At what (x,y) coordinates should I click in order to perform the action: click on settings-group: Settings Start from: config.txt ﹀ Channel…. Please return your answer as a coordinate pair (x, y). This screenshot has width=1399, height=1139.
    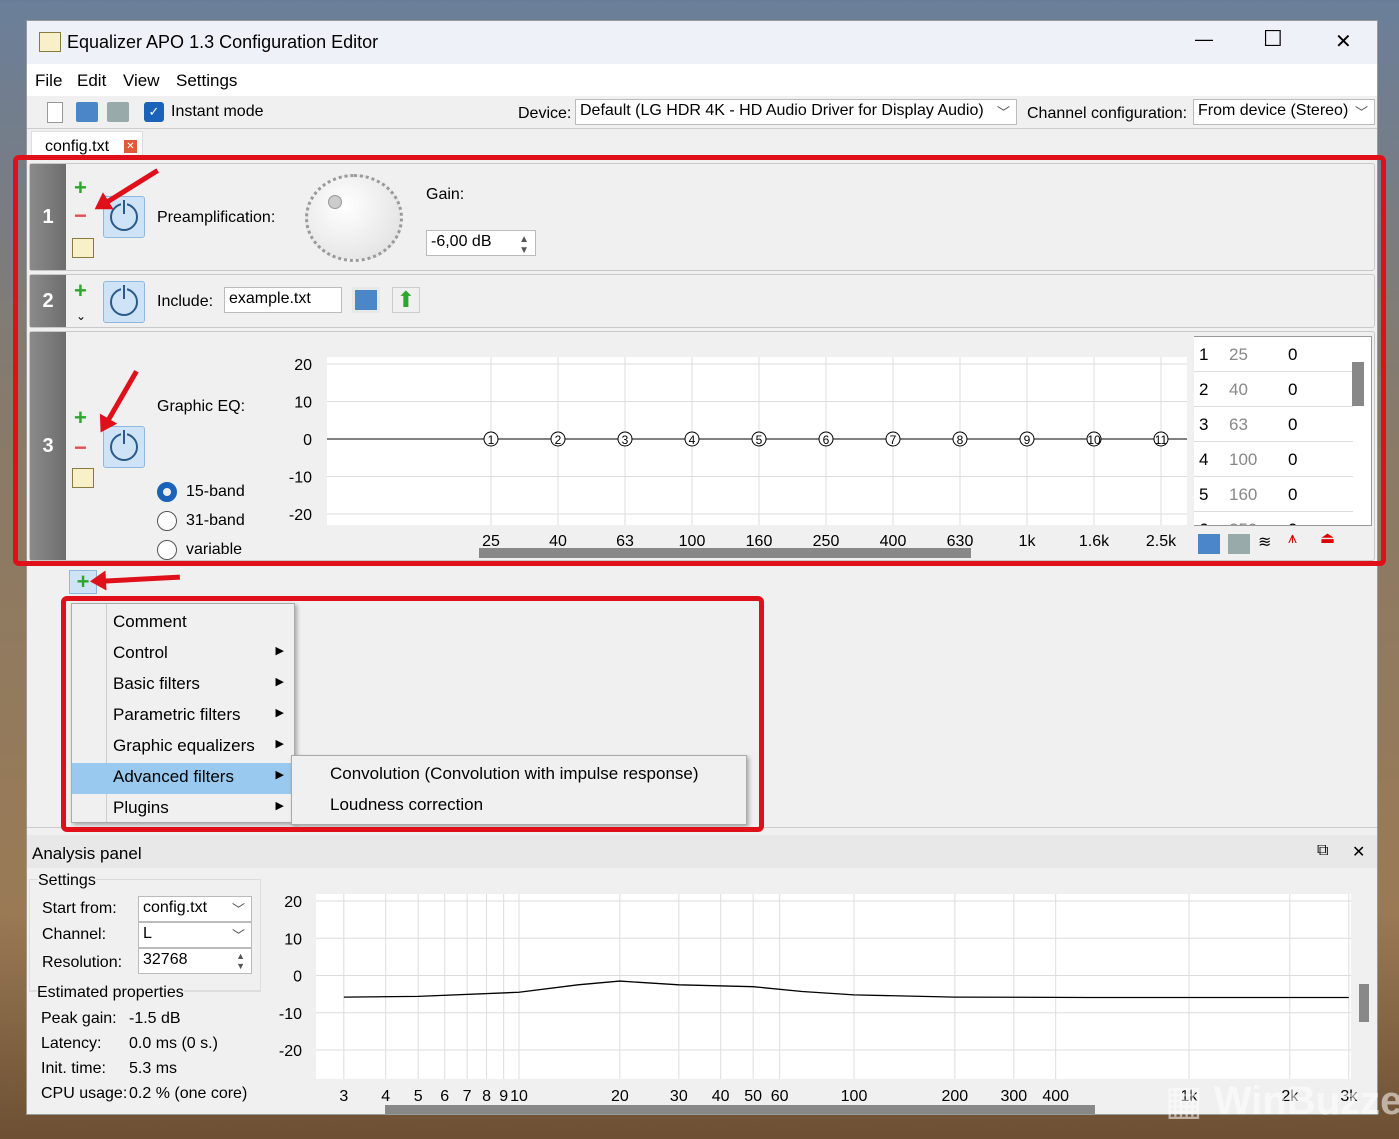
    Looking at the image, I should click on (145, 931).